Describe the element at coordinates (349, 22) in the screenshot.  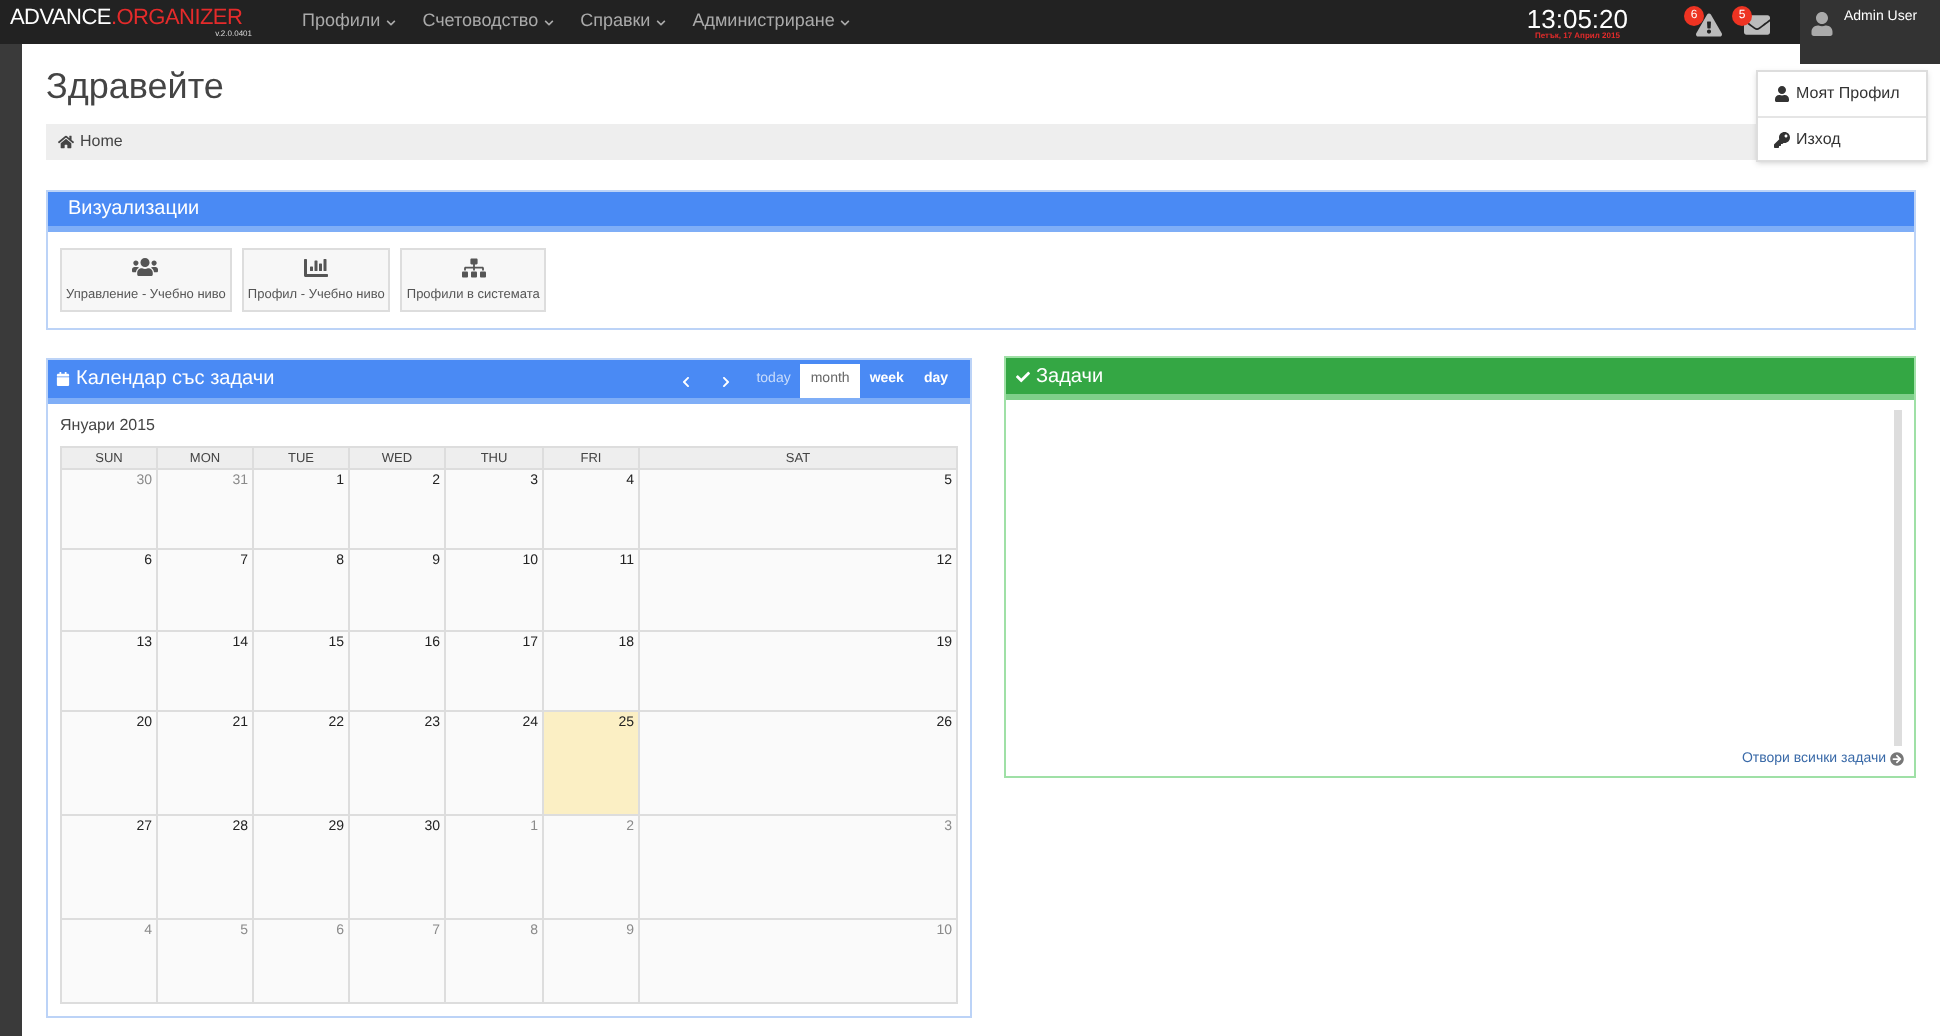
I see `nav-menu: Профили` at that location.